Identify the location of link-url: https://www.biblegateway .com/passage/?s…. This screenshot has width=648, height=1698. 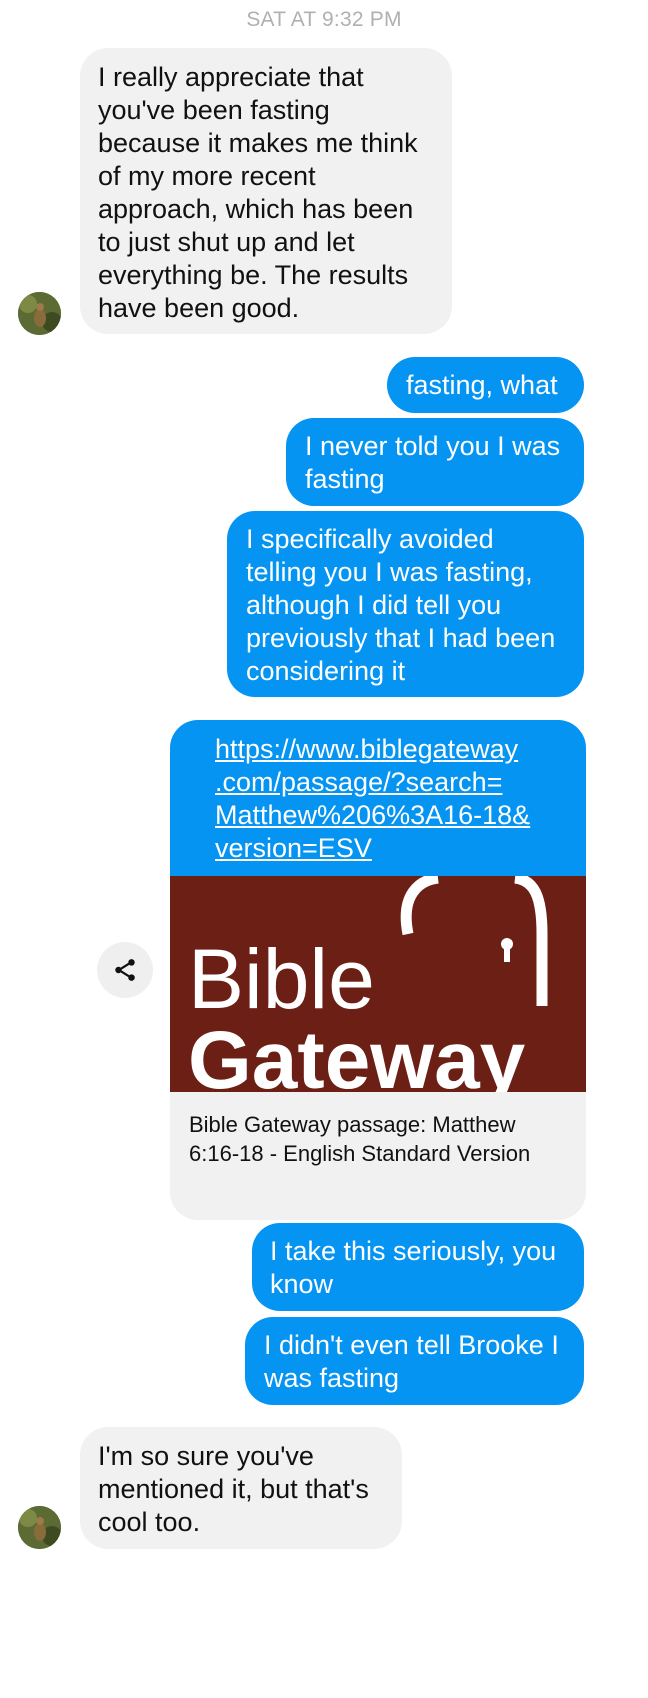
(390, 799).